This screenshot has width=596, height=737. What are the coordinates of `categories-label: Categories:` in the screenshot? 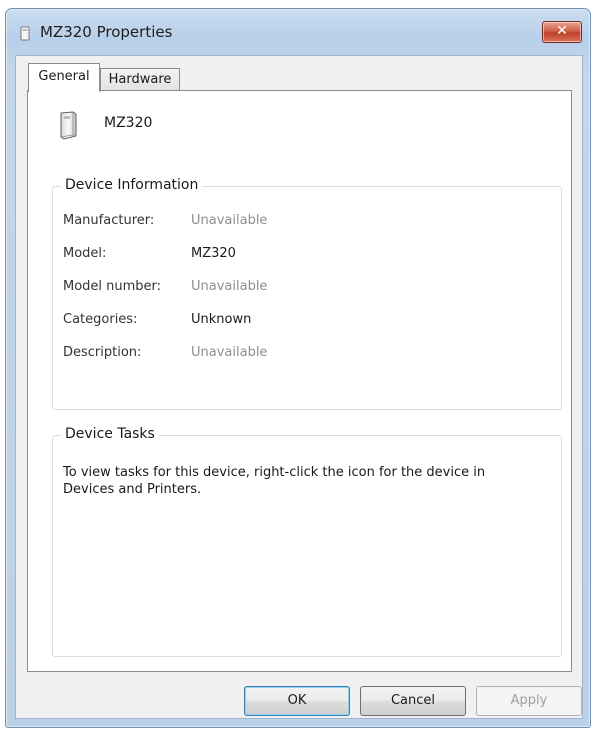 It's located at (100, 319).